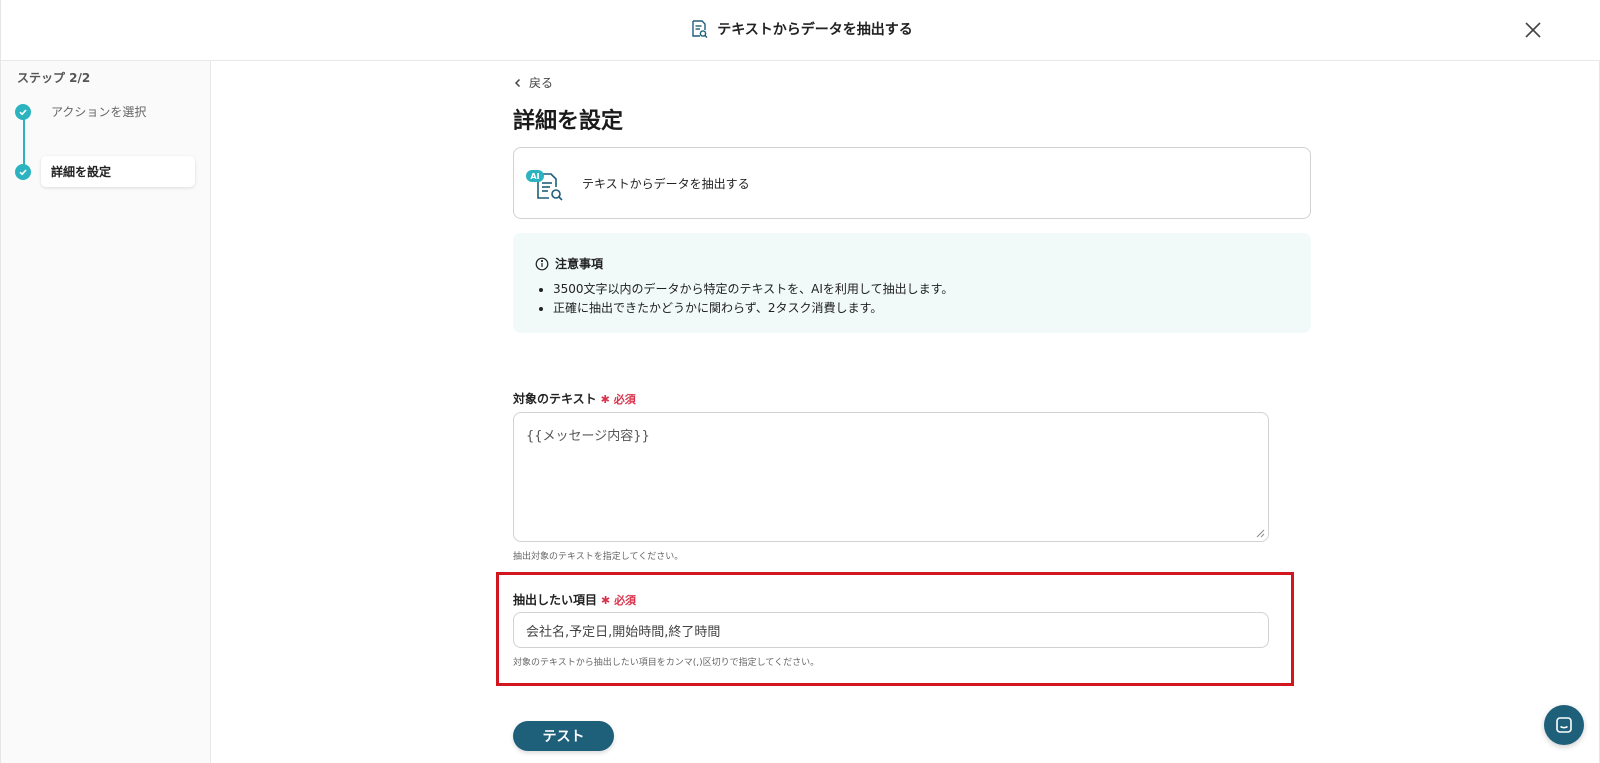 The height and width of the screenshot is (763, 1600). Describe the element at coordinates (598, 557) in the screenshot. I see `target-text-hint: 抽出対象のテキストを指定してください。` at that location.